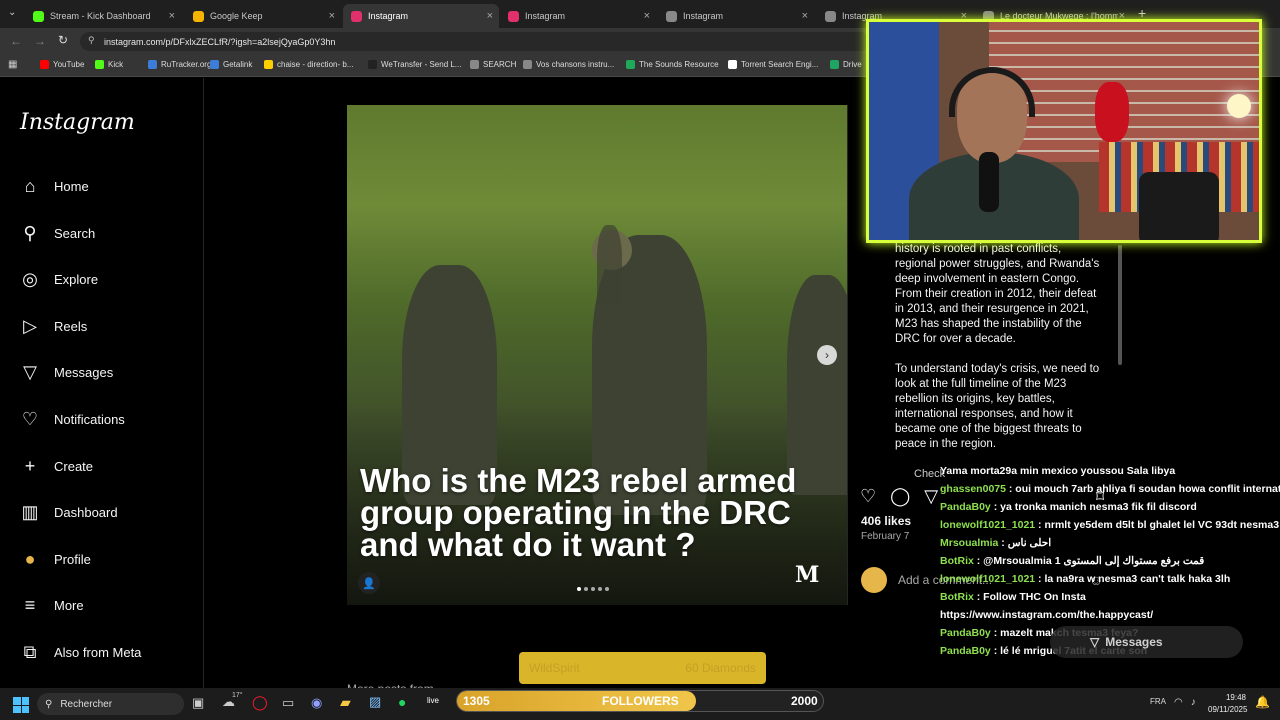 This screenshot has width=1280, height=720. I want to click on bookmark-item: Kick, so click(109, 64).